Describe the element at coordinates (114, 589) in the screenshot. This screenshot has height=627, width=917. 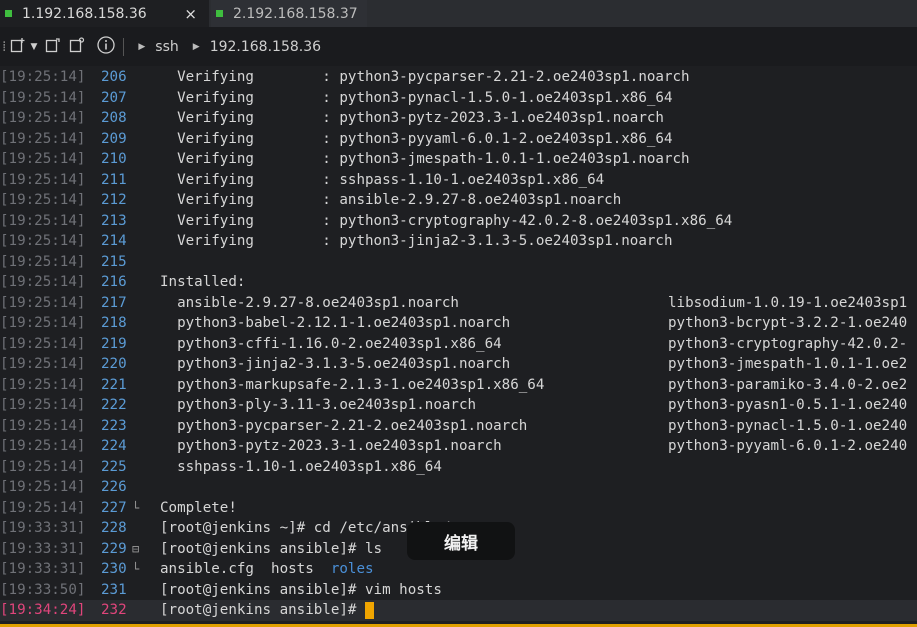
I see `line-number: 231` at that location.